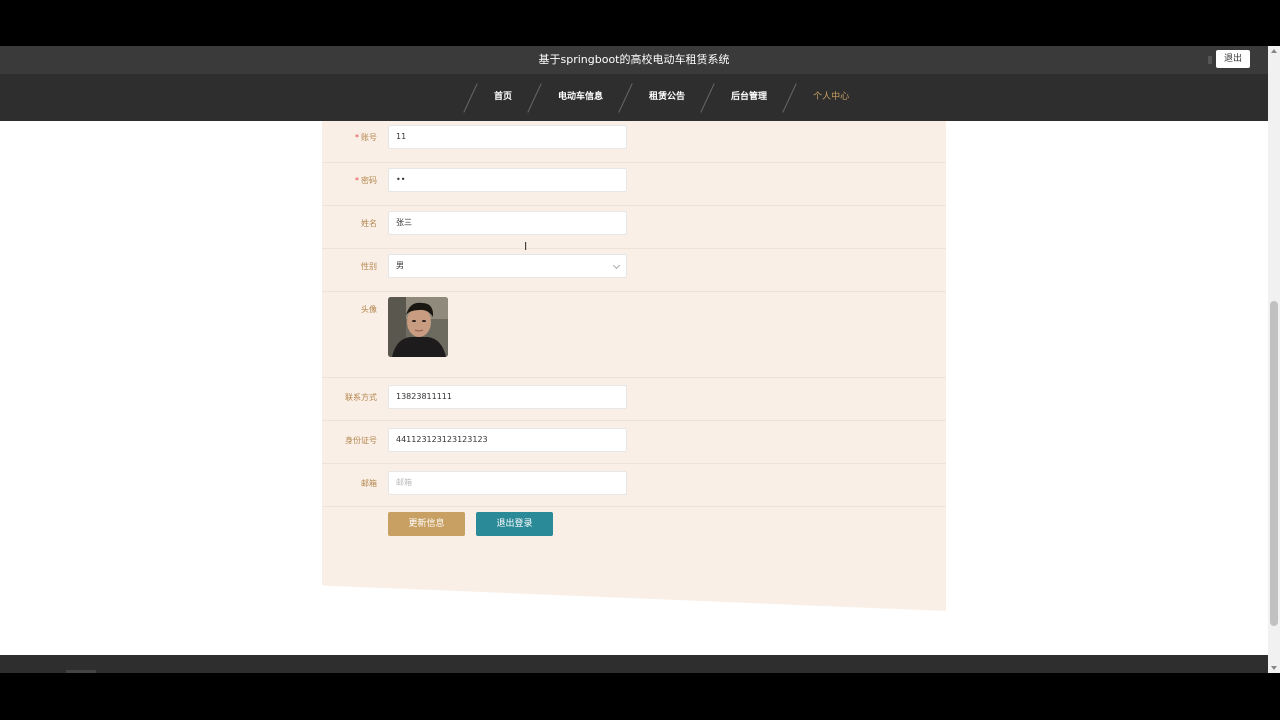  Describe the element at coordinates (634, 335) in the screenshot. I see `form-row-avatar: 头像` at that location.